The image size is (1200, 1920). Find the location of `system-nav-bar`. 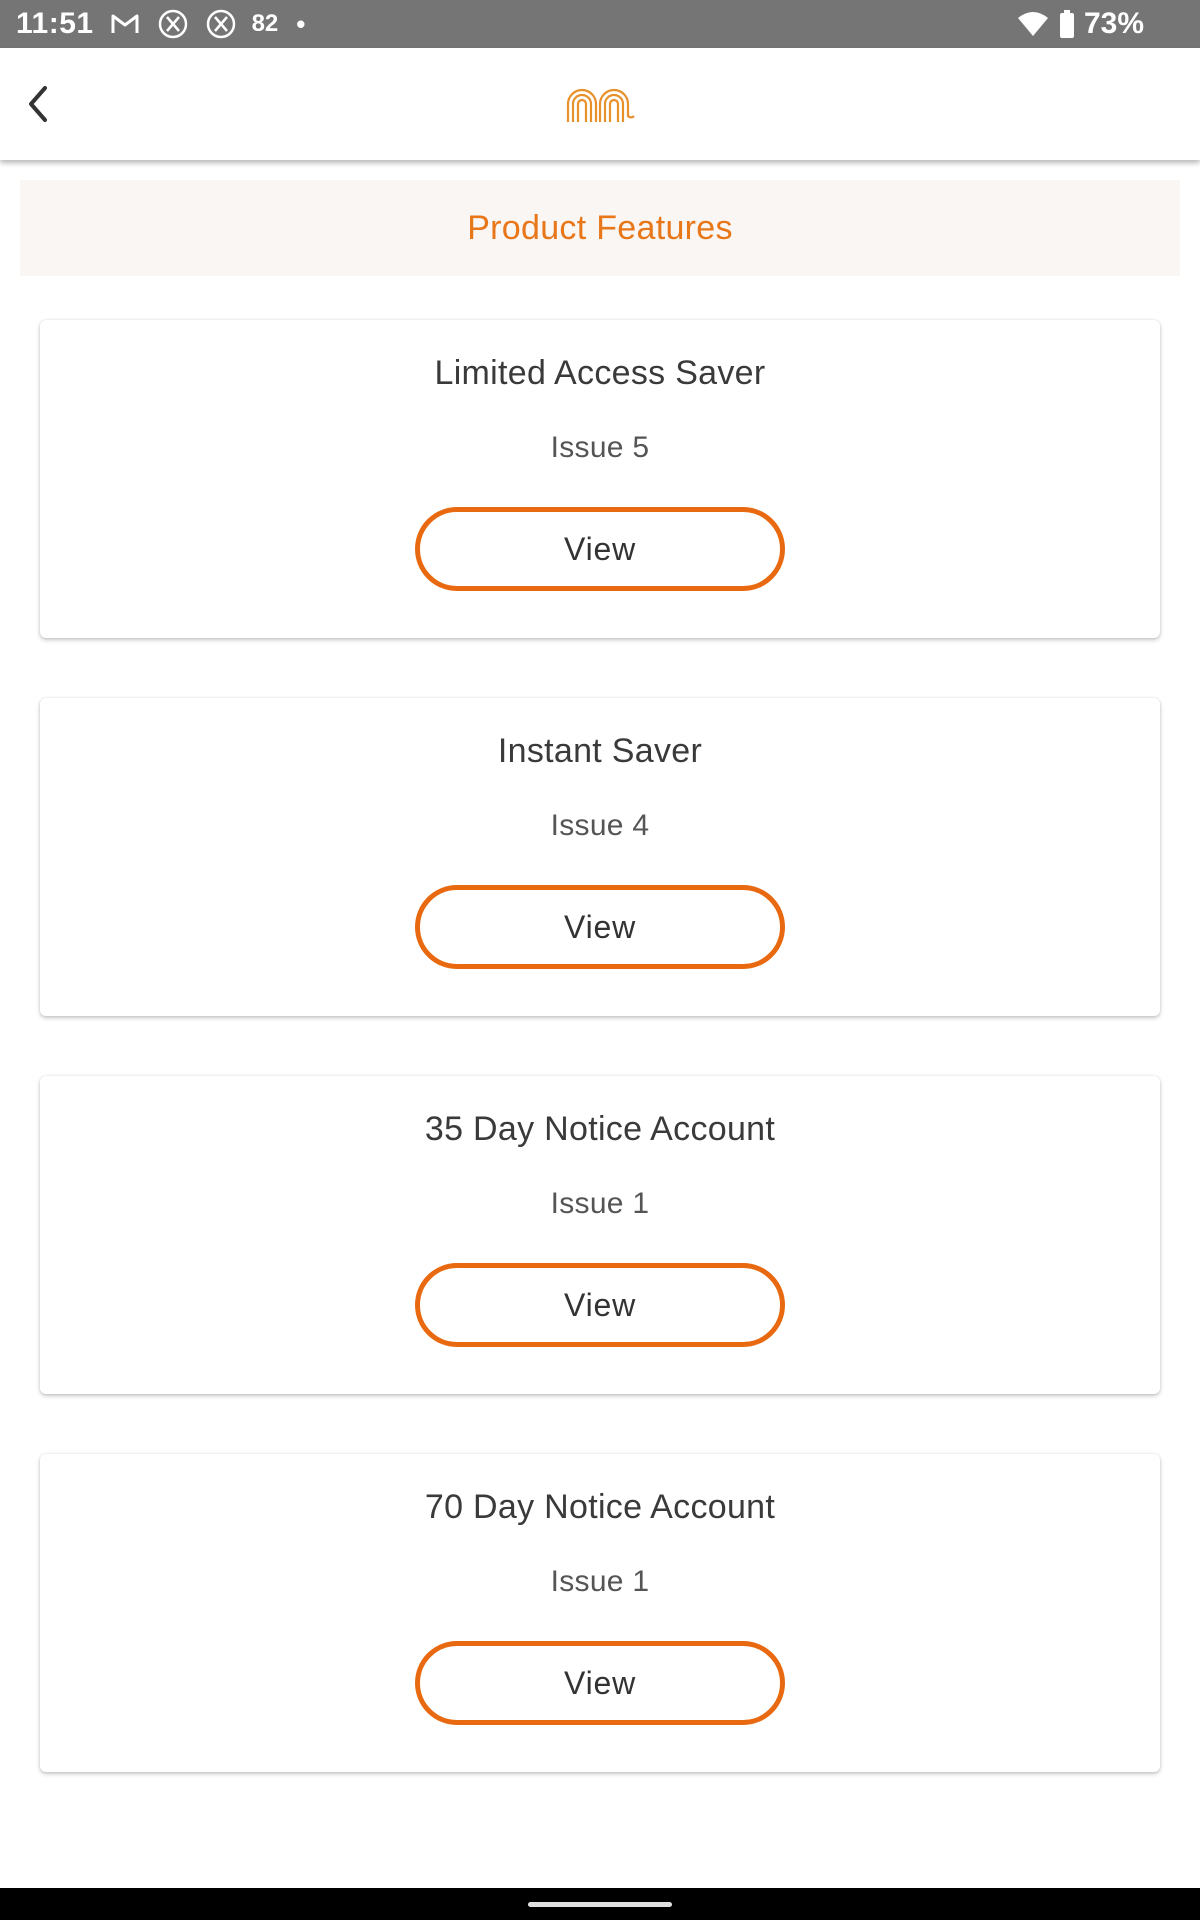

system-nav-bar is located at coordinates (600, 1904).